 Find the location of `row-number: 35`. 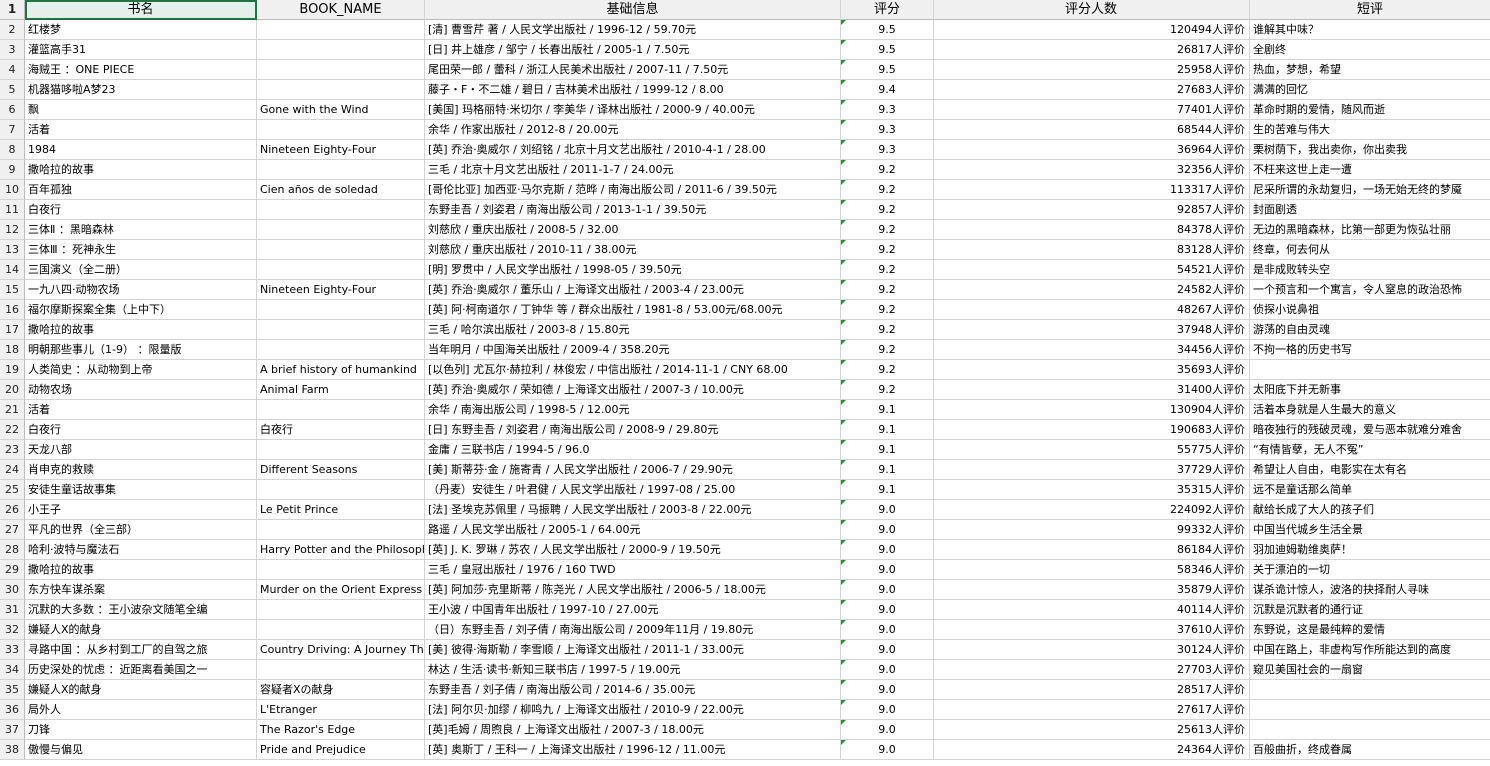

row-number: 35 is located at coordinates (12, 690).